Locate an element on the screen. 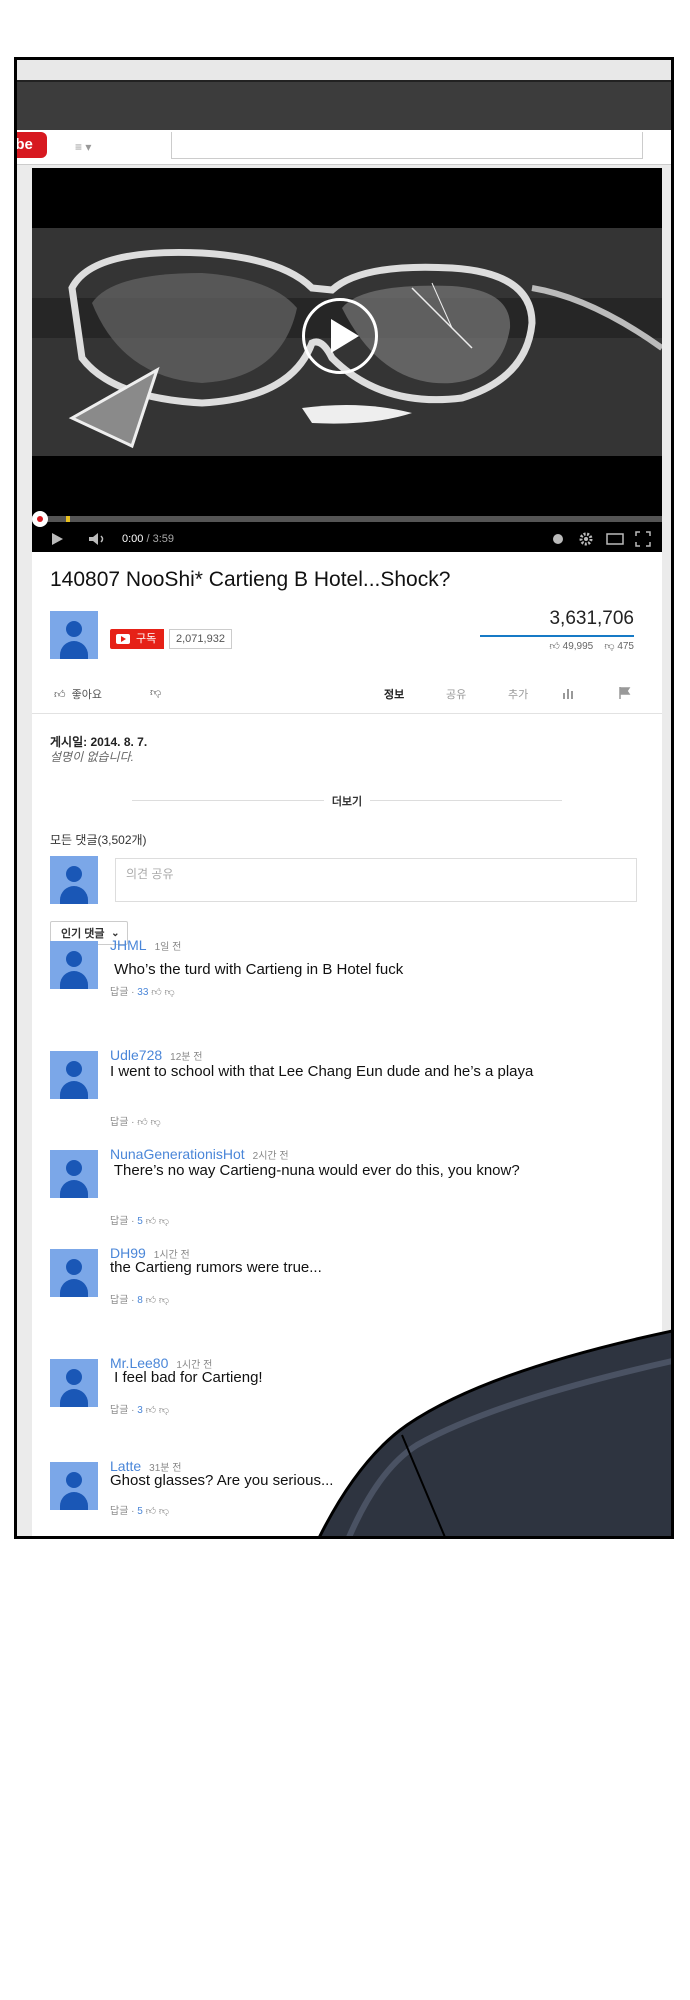 This screenshot has height=2000, width=690. comment-actions: 답글 · 👍︎ 👎︎ is located at coordinates (135, 1120).